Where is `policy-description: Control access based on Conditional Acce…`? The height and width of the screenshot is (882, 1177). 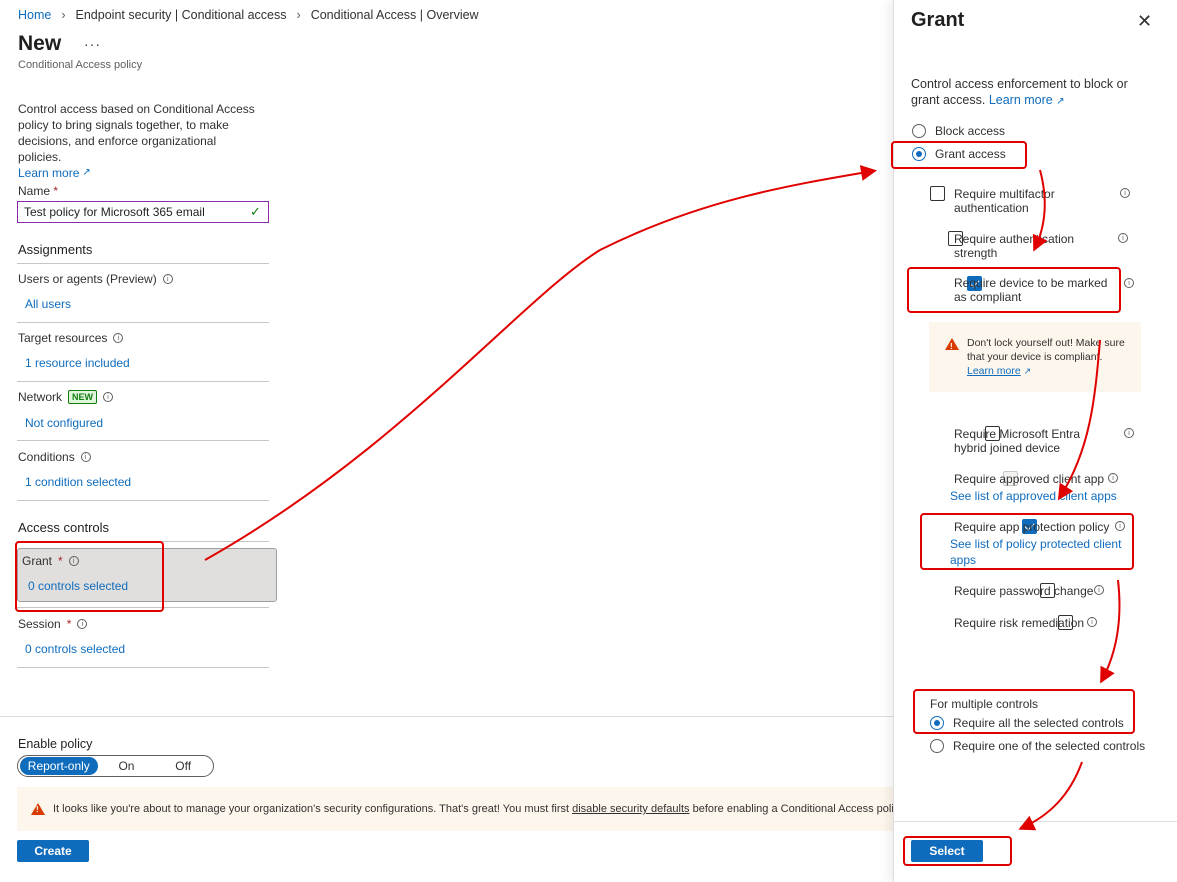
policy-description: Control access based on Conditional Acce… is located at coordinates (138, 141).